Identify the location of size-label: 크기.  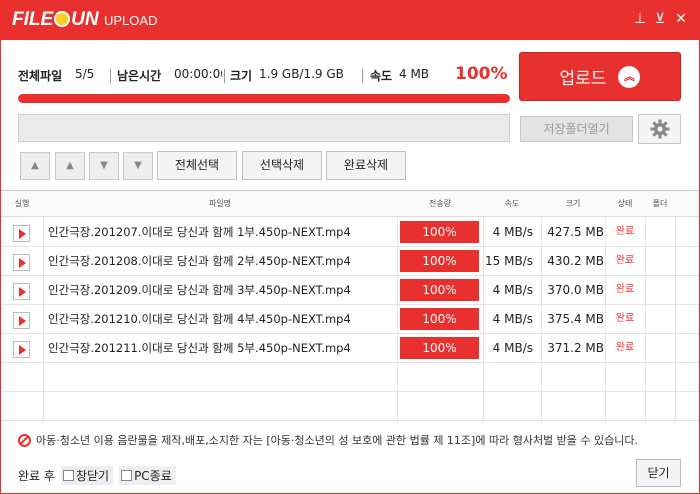
(241, 76).